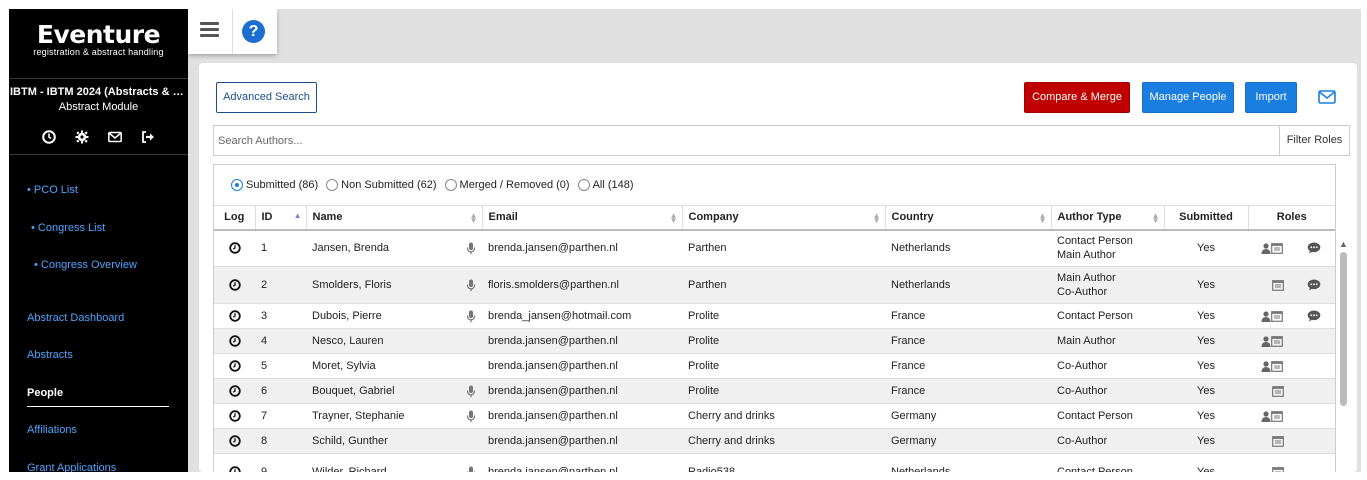 The height and width of the screenshot is (480, 1367). I want to click on author-name: Moret, Sylvia, so click(344, 366).